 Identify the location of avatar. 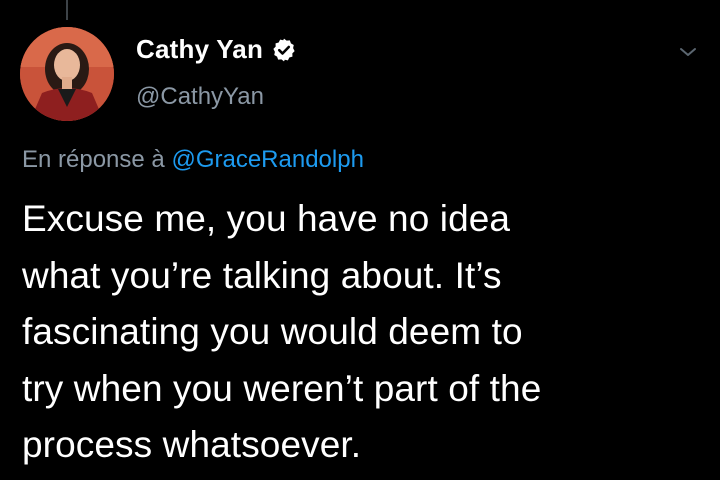
(67, 74).